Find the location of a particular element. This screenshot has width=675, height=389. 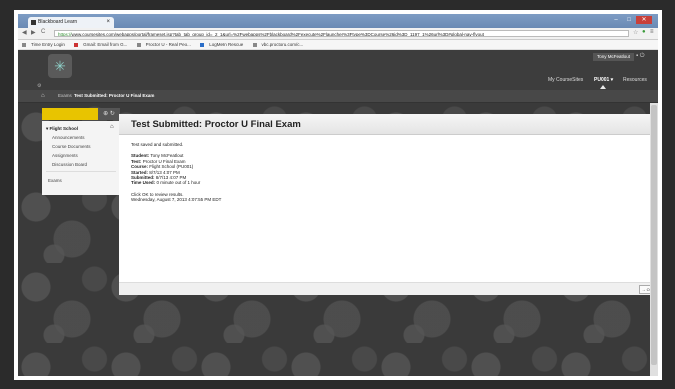

action-bar: → OK is located at coordinates (387, 288).